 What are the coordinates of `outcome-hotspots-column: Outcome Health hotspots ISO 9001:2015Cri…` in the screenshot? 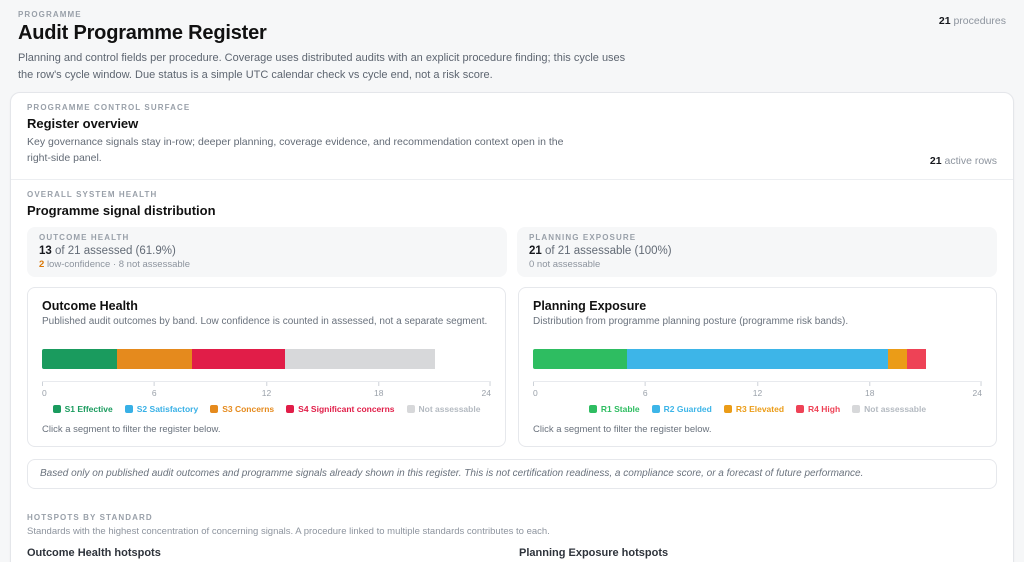 It's located at (266, 554).